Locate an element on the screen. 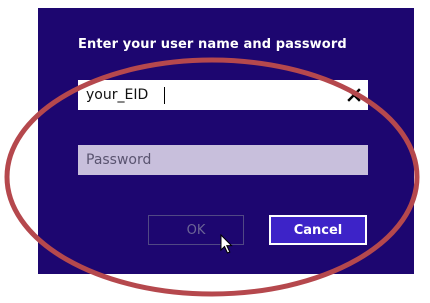 The image size is (430, 303). text-caret is located at coordinates (164, 95).